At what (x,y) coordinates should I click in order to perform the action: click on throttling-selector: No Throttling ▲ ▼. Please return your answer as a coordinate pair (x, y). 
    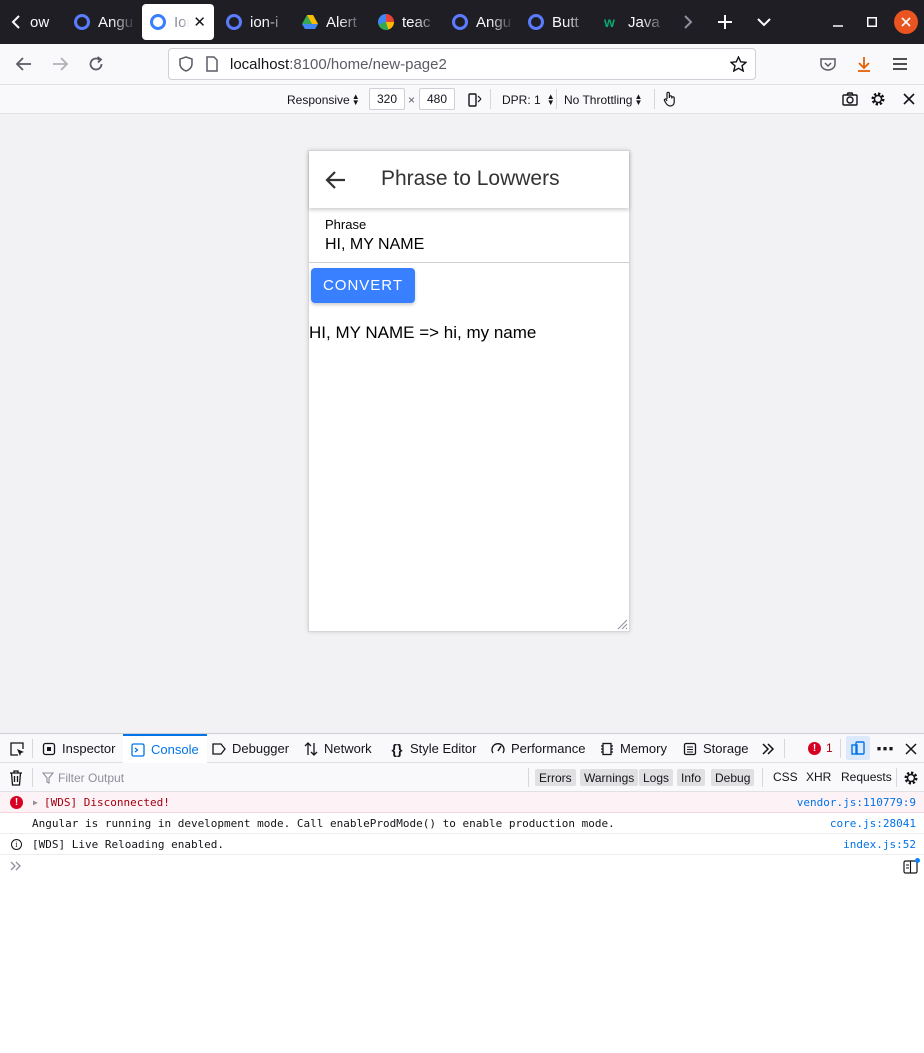
    Looking at the image, I should click on (603, 99).